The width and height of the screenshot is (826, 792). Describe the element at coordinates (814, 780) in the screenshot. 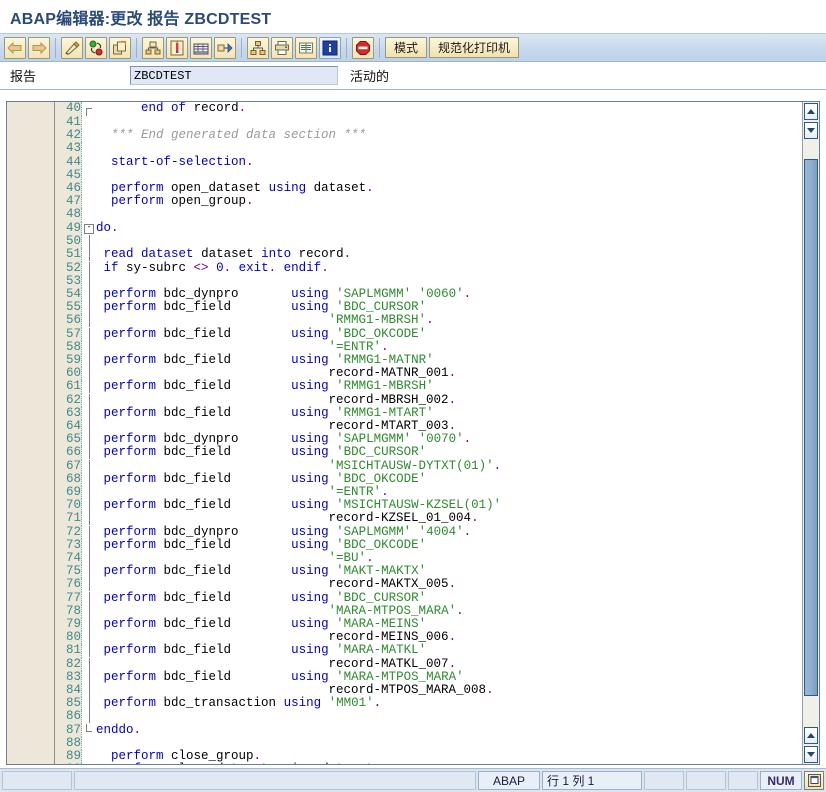

I see `session-icon` at that location.